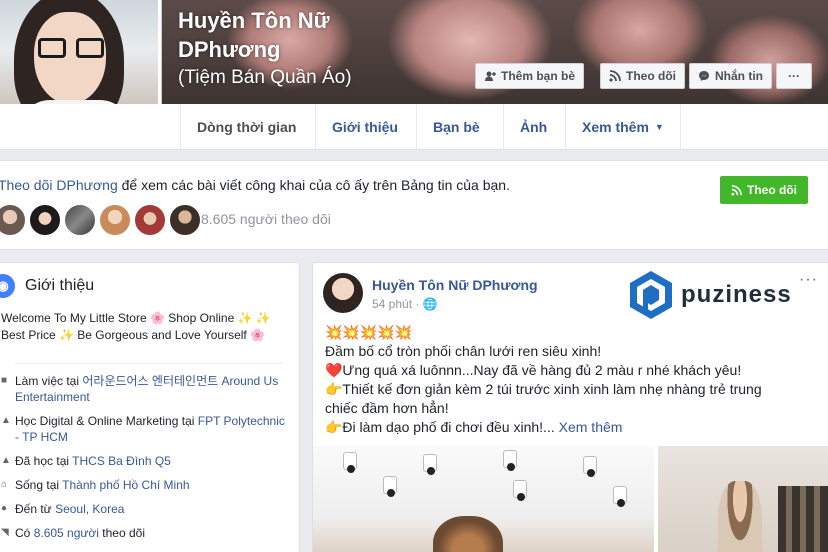 The width and height of the screenshot is (828, 552). Describe the element at coordinates (651, 295) in the screenshot. I see `puziness-logo-icon` at that location.